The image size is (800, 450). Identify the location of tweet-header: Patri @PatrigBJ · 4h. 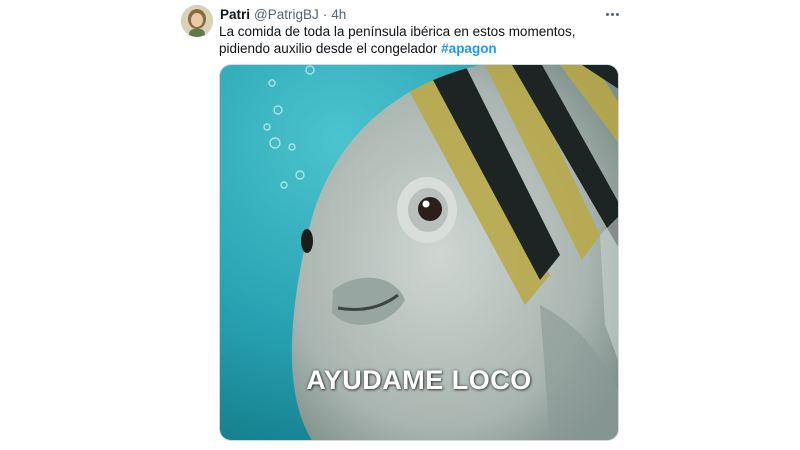
(283, 15).